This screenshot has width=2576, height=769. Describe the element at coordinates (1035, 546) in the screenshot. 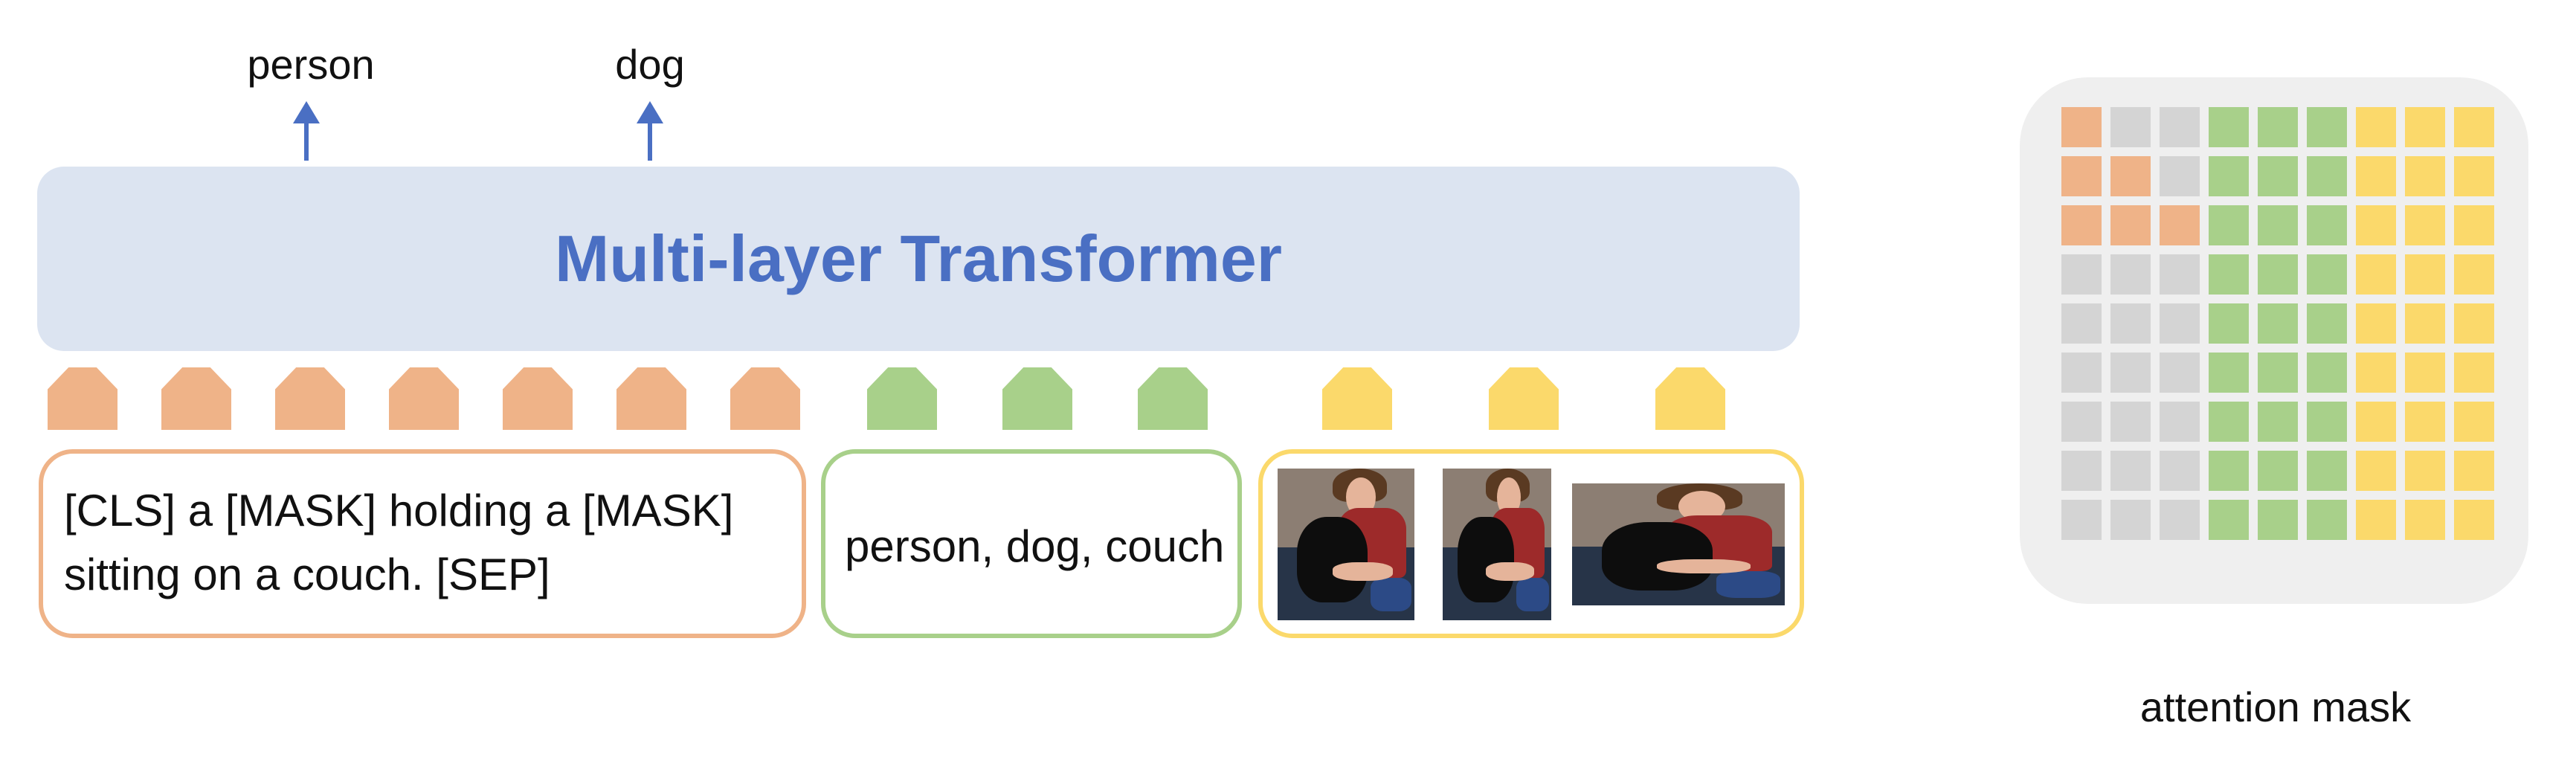

I see `tag-text: person, dog, couch` at that location.